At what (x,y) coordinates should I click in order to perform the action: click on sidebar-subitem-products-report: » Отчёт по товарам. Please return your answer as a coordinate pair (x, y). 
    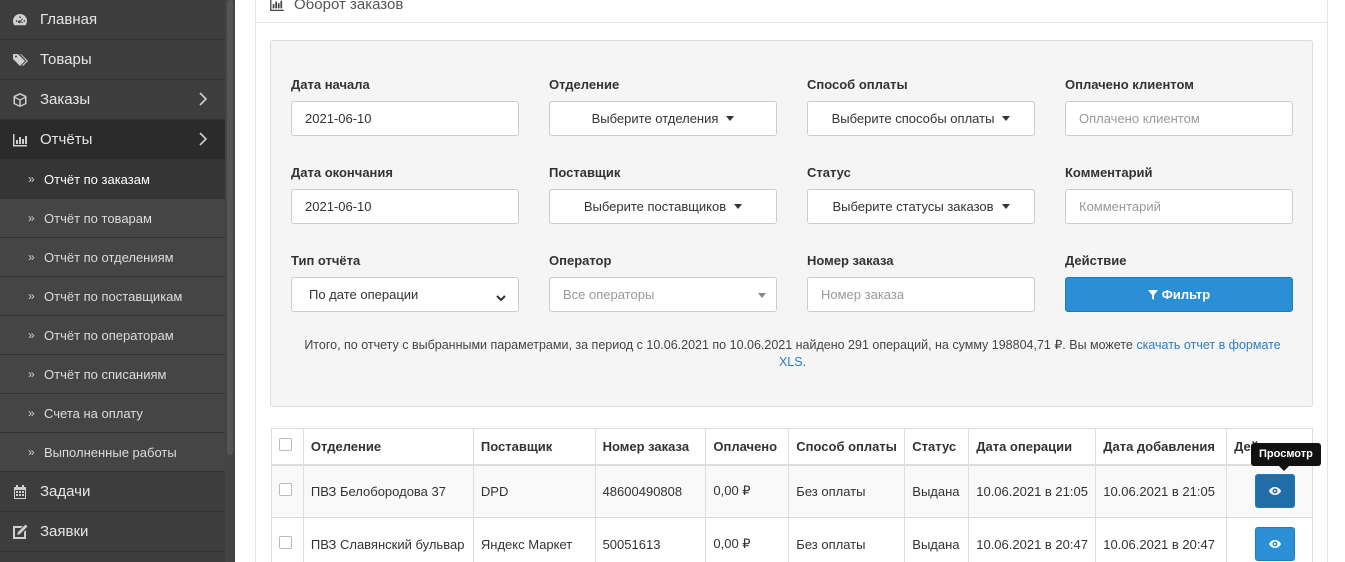
    Looking at the image, I should click on (112, 218).